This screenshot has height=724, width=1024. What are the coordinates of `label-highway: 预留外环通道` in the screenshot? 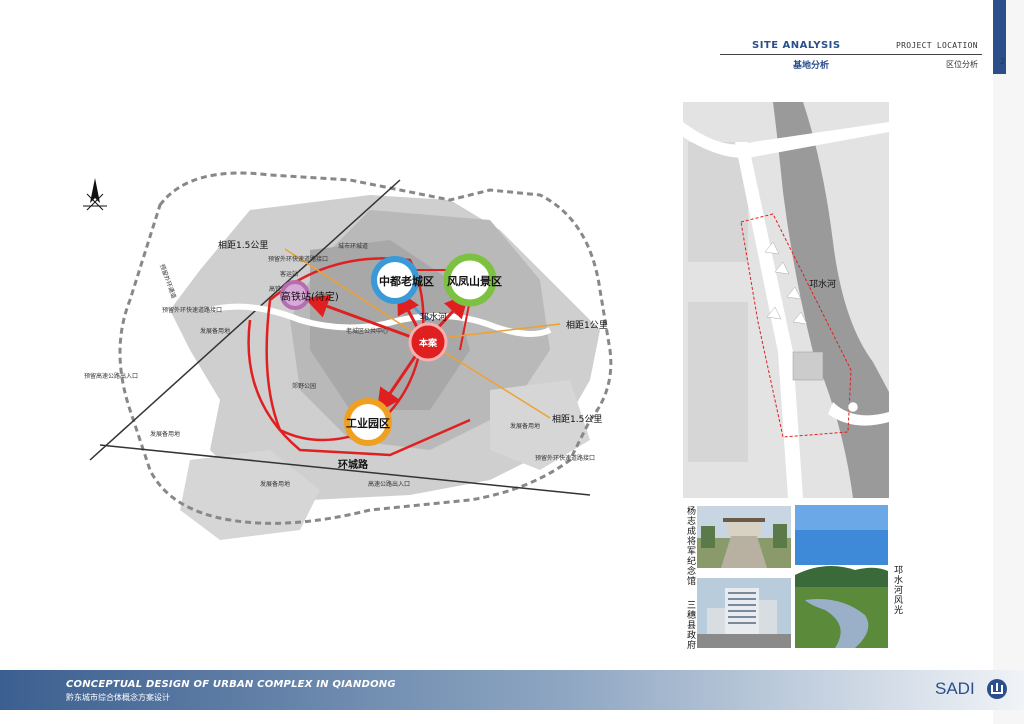 It's located at (168, 281).